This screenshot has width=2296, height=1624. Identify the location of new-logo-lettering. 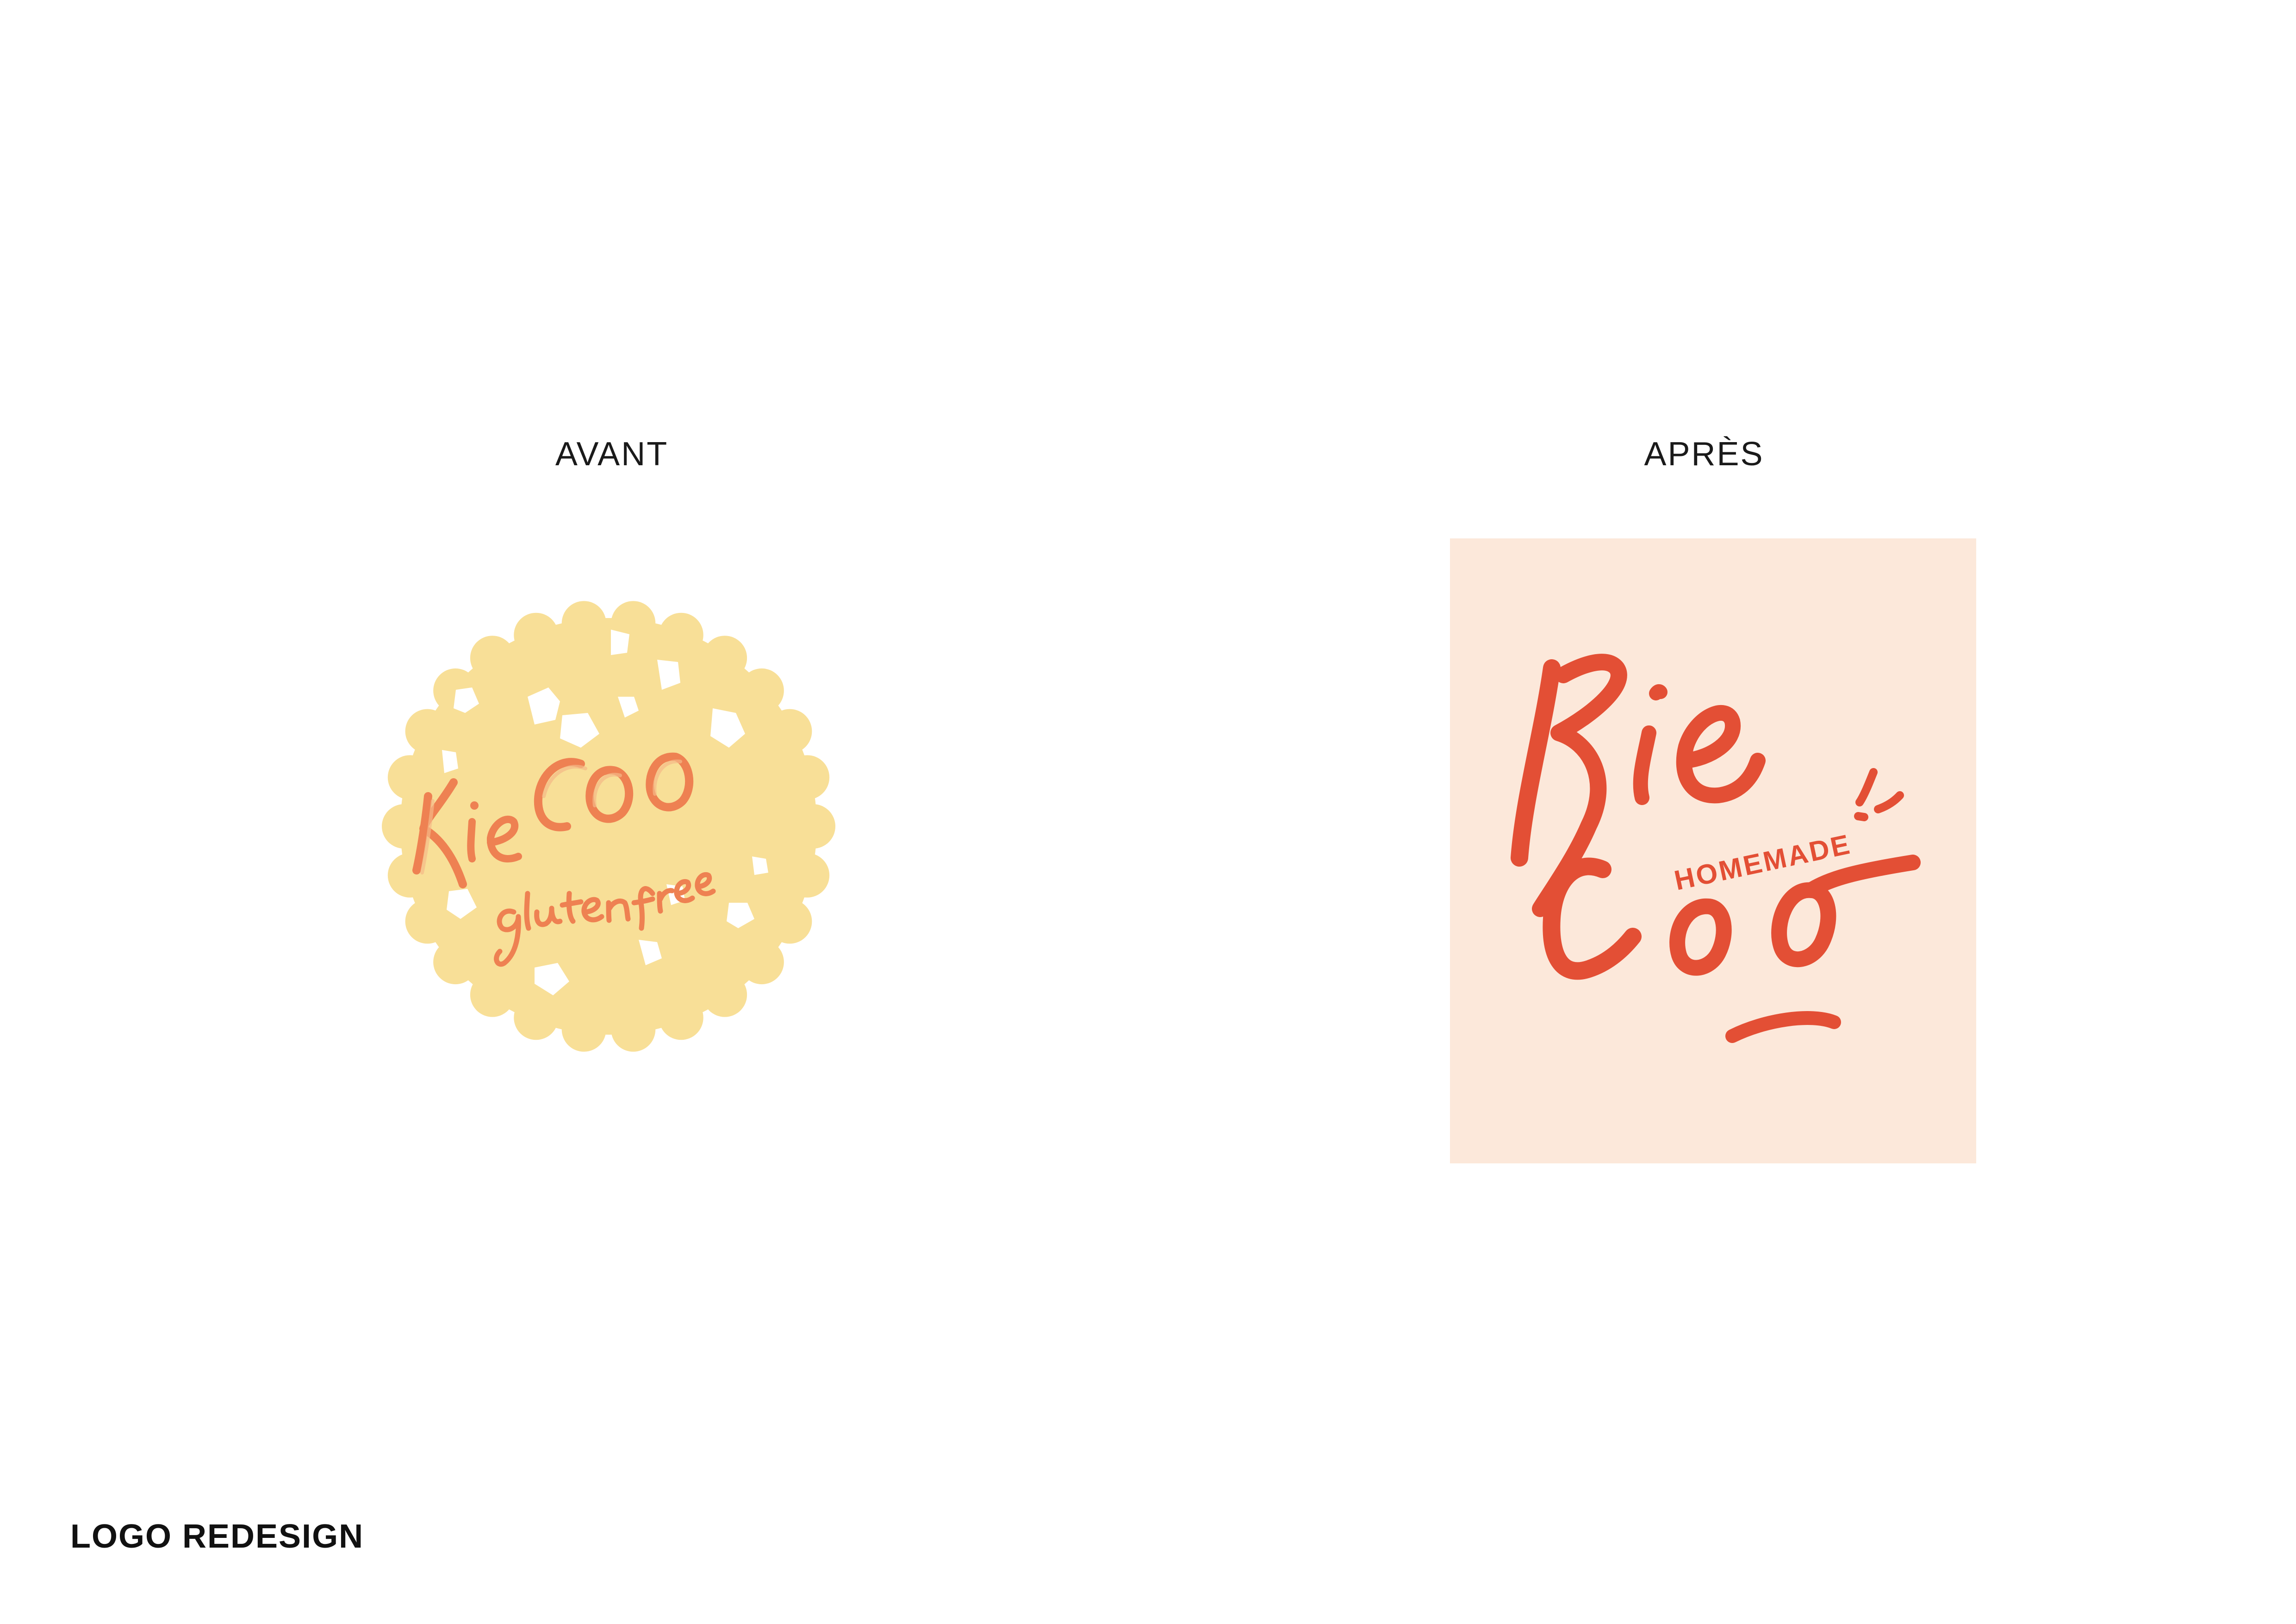
(1716, 848).